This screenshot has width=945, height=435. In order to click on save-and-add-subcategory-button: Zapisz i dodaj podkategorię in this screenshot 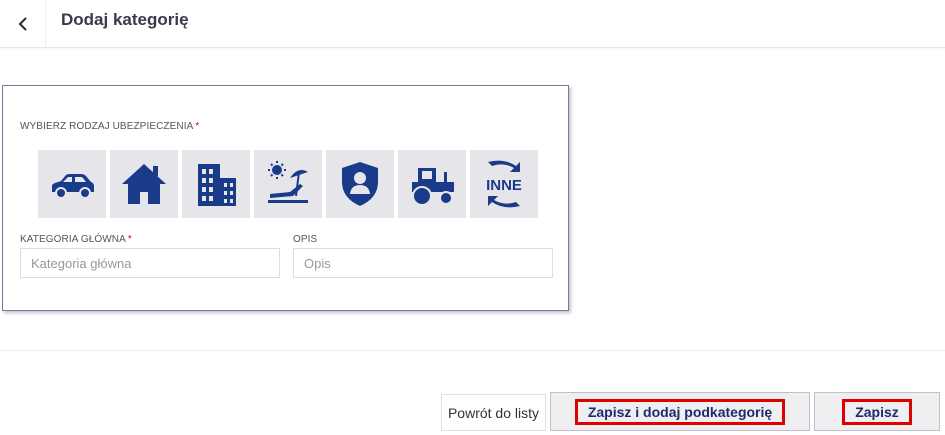, I will do `click(680, 411)`.